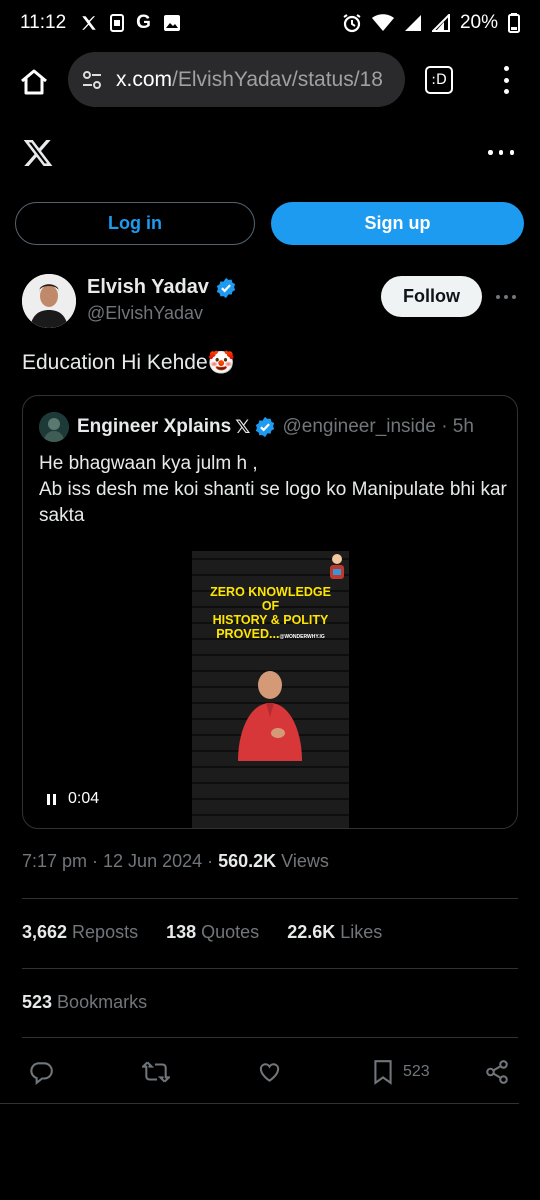  I want to click on bookmark-action-count: 523, so click(416, 1071).